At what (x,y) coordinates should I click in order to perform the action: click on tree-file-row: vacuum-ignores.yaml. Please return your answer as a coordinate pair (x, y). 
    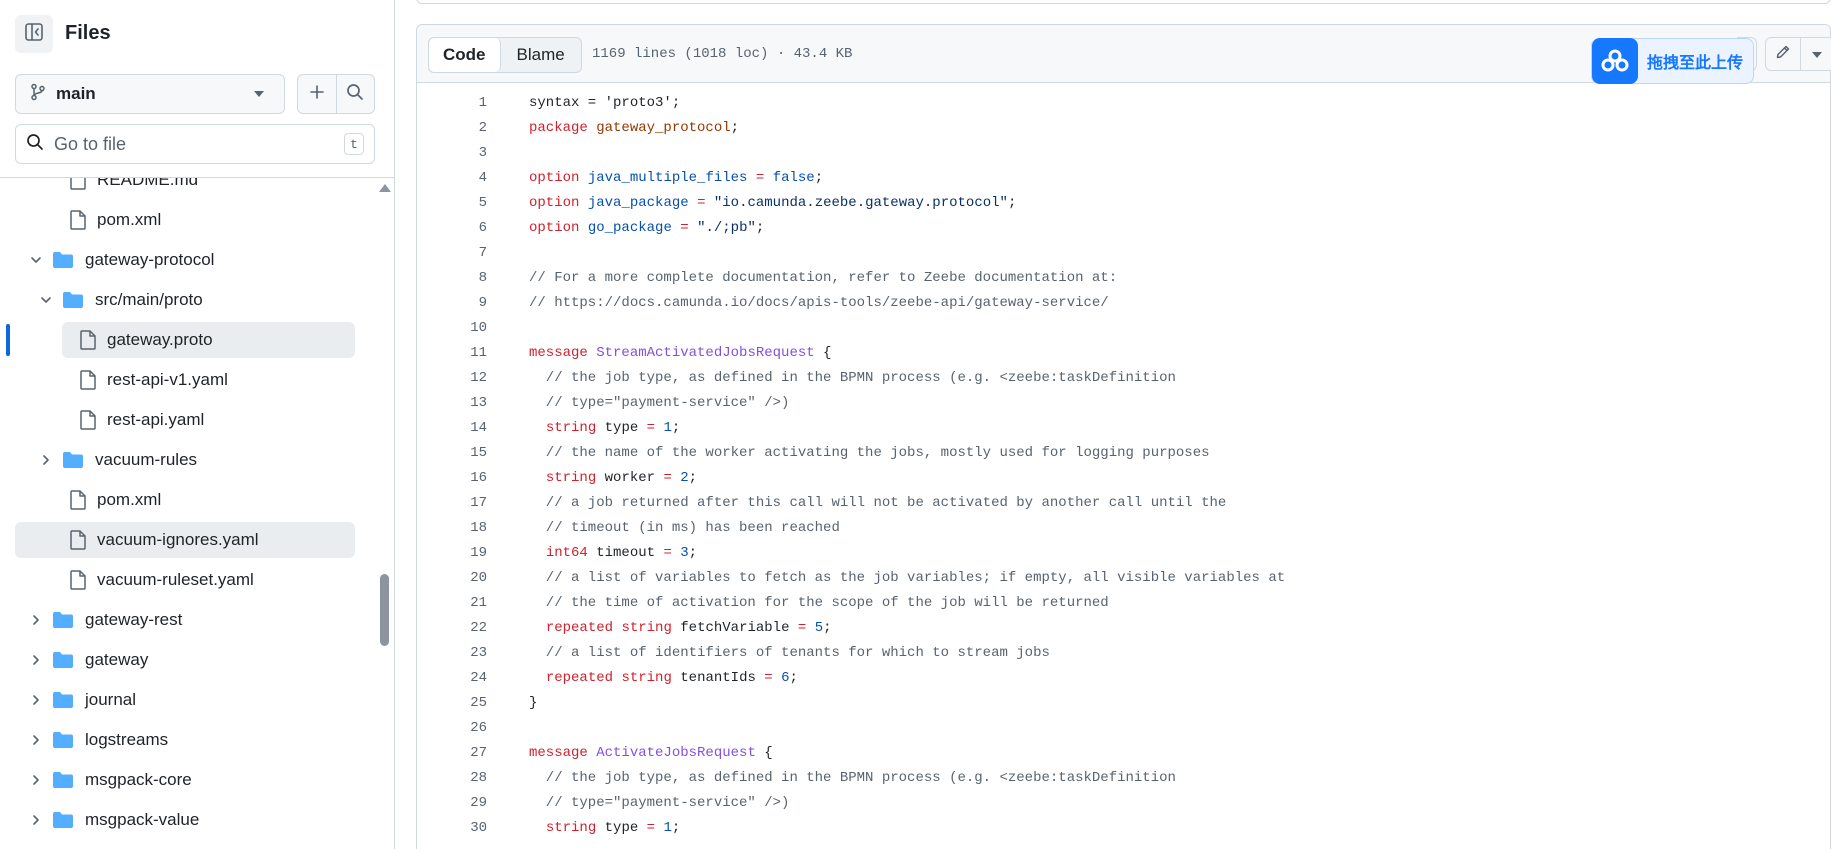
    Looking at the image, I should click on (197, 540).